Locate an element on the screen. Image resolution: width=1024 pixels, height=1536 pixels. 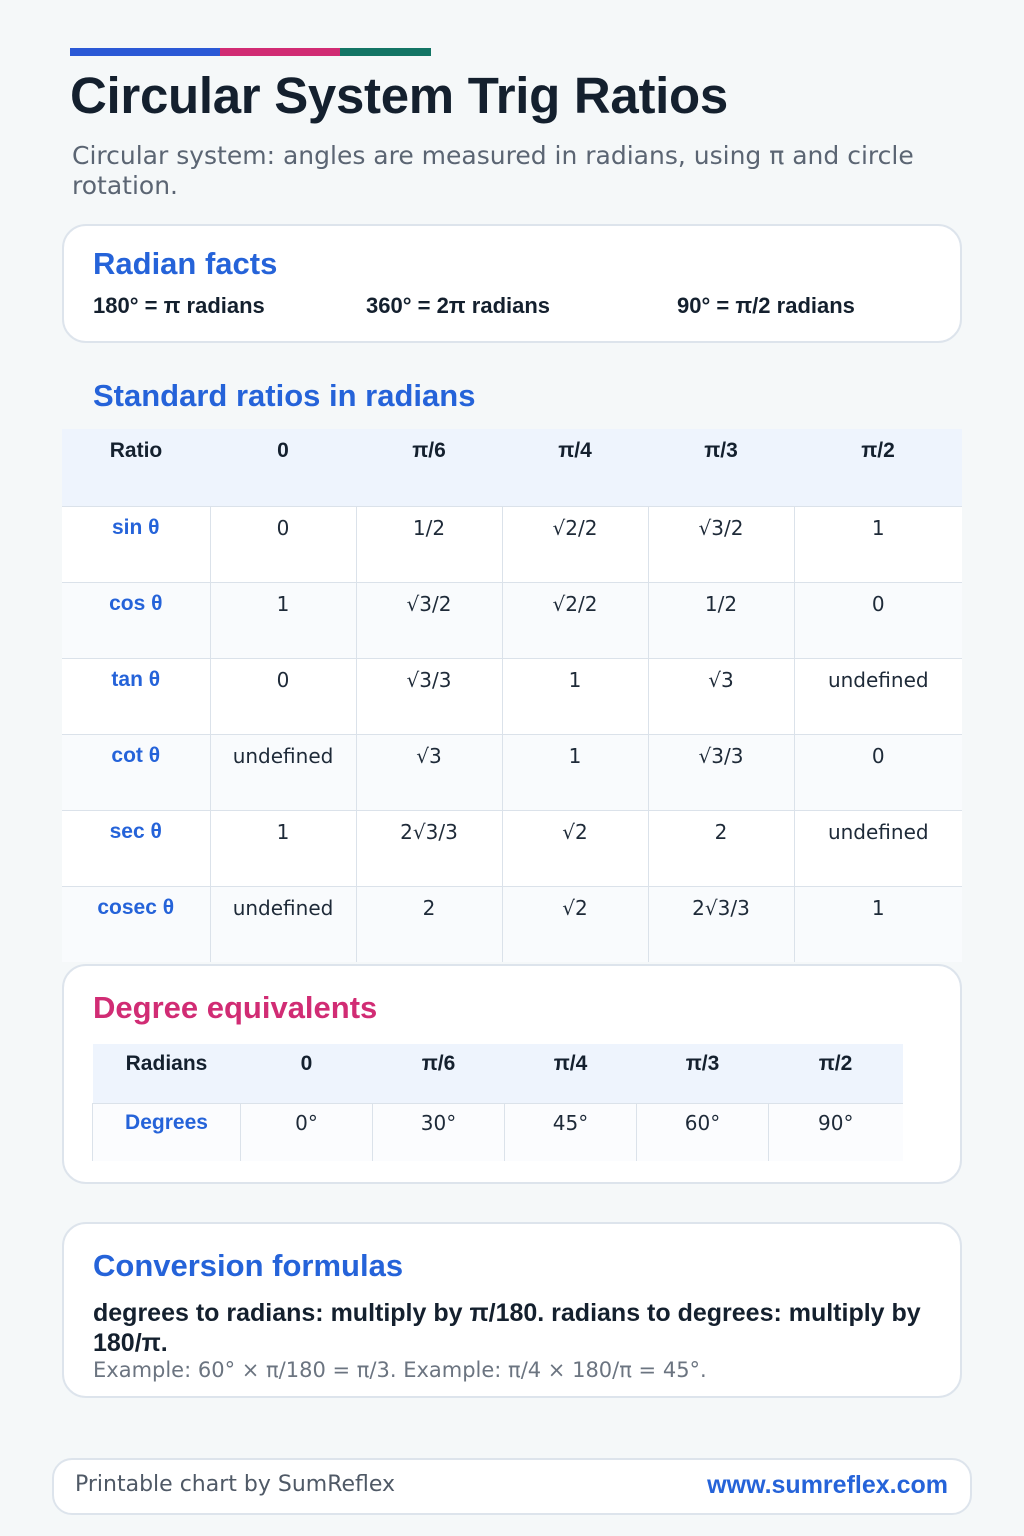
table-header-row: Ratio 0 π/6 π/4 π/3 π/2 is located at coordinates (512, 467).